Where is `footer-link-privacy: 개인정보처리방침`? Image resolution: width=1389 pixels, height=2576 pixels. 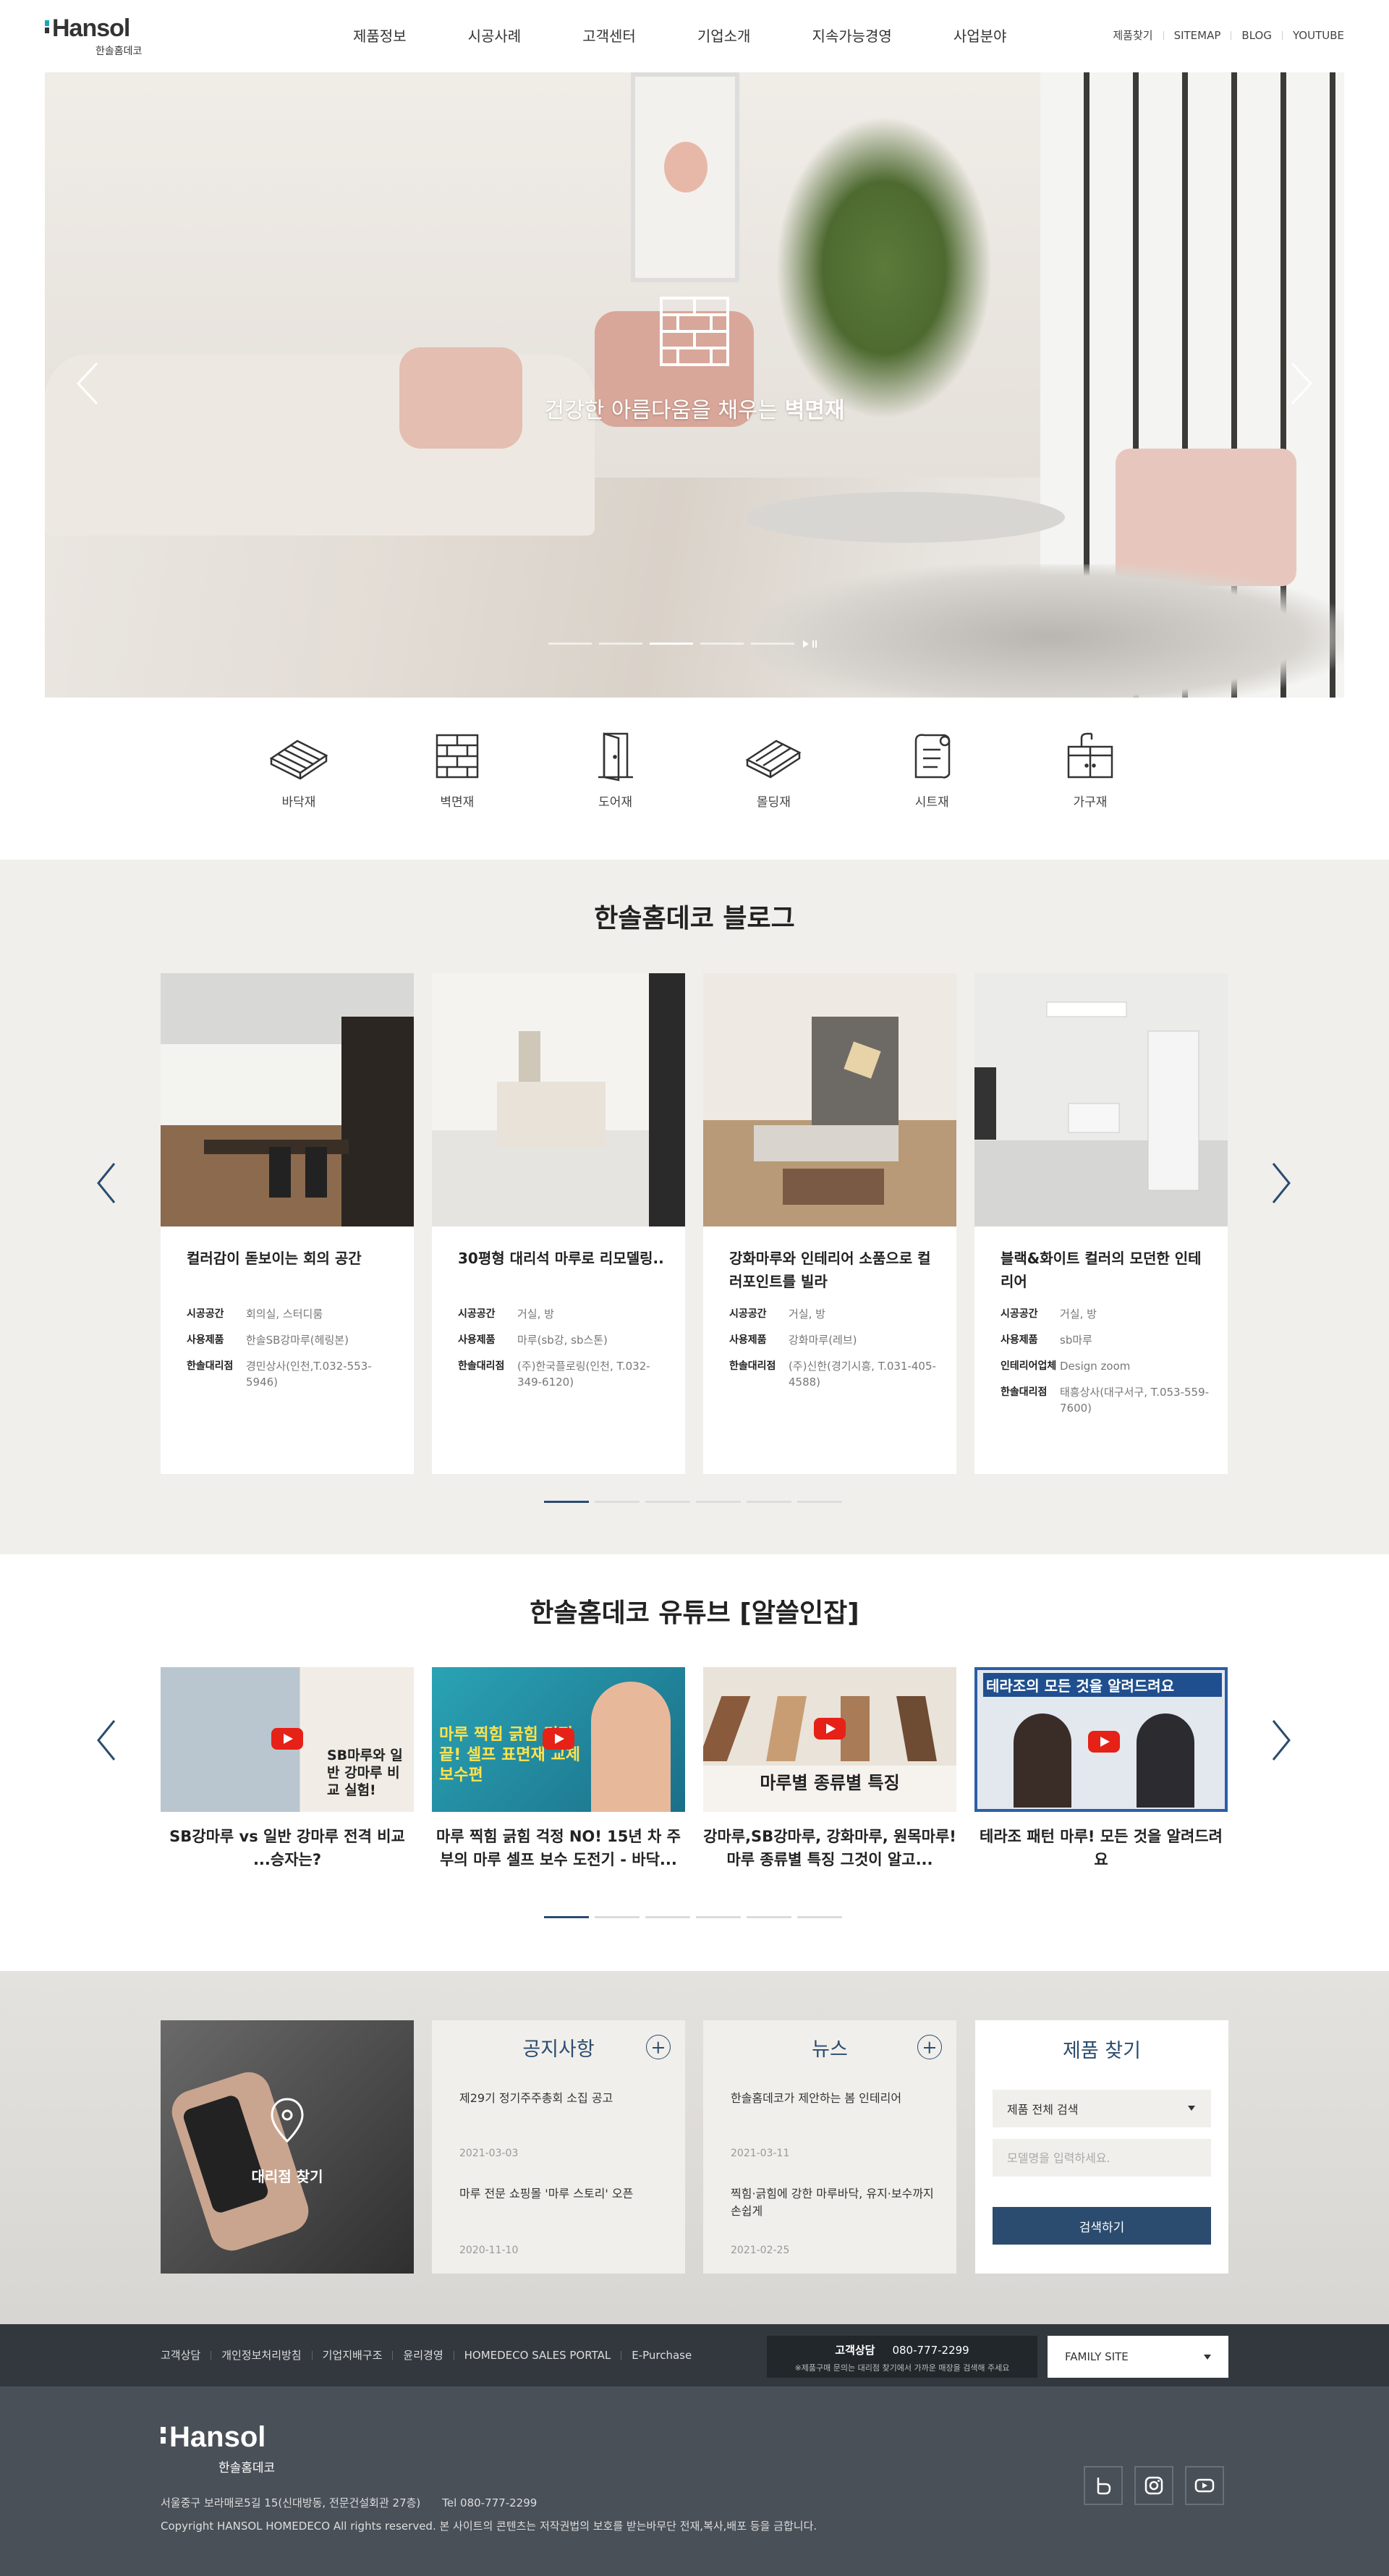 footer-link-privacy: 개인정보처리방침 is located at coordinates (261, 2355).